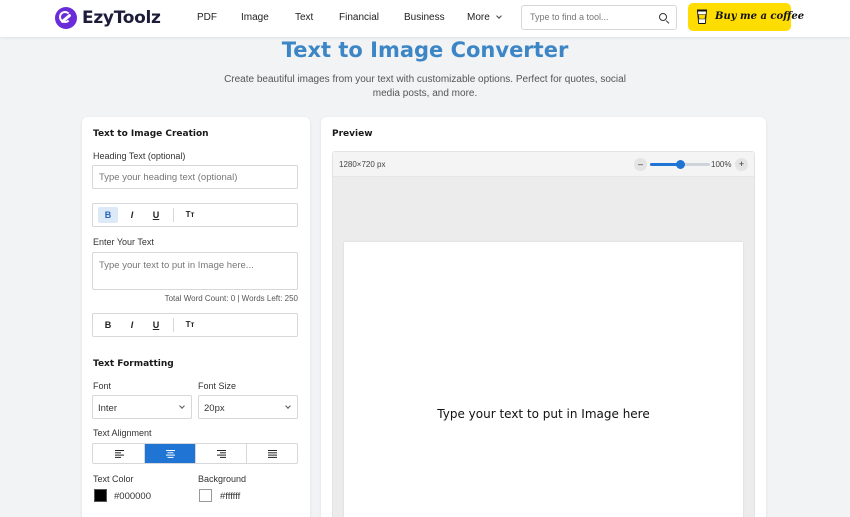 The image size is (850, 517). What do you see at coordinates (721, 164) in the screenshot?
I see `zoom-value: 100%` at bounding box center [721, 164].